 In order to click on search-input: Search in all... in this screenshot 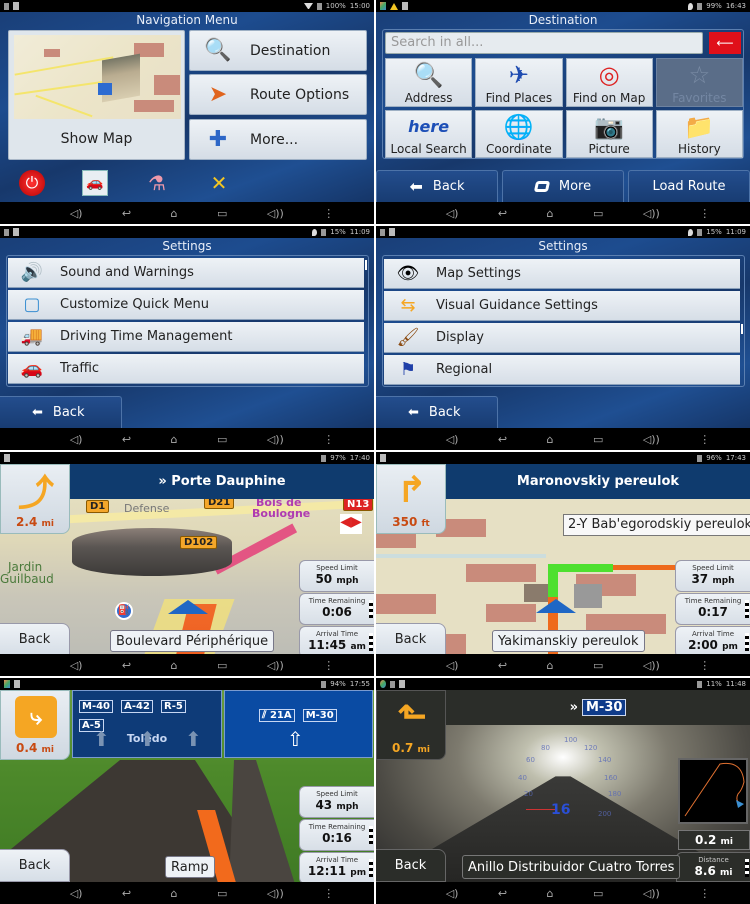, I will do `click(544, 43)`.